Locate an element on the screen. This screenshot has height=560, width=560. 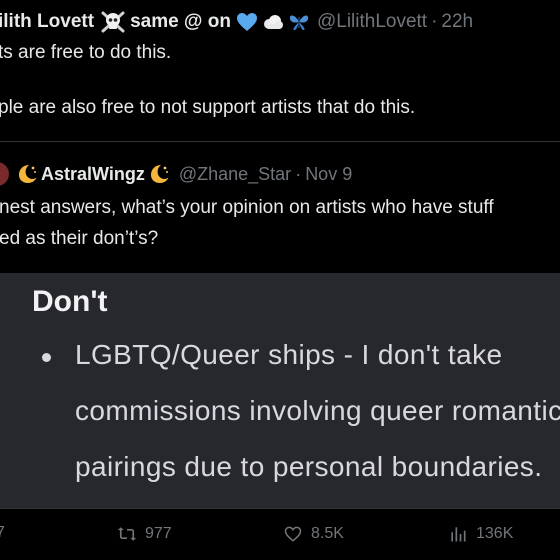
avatar is located at coordinates (4, 174).